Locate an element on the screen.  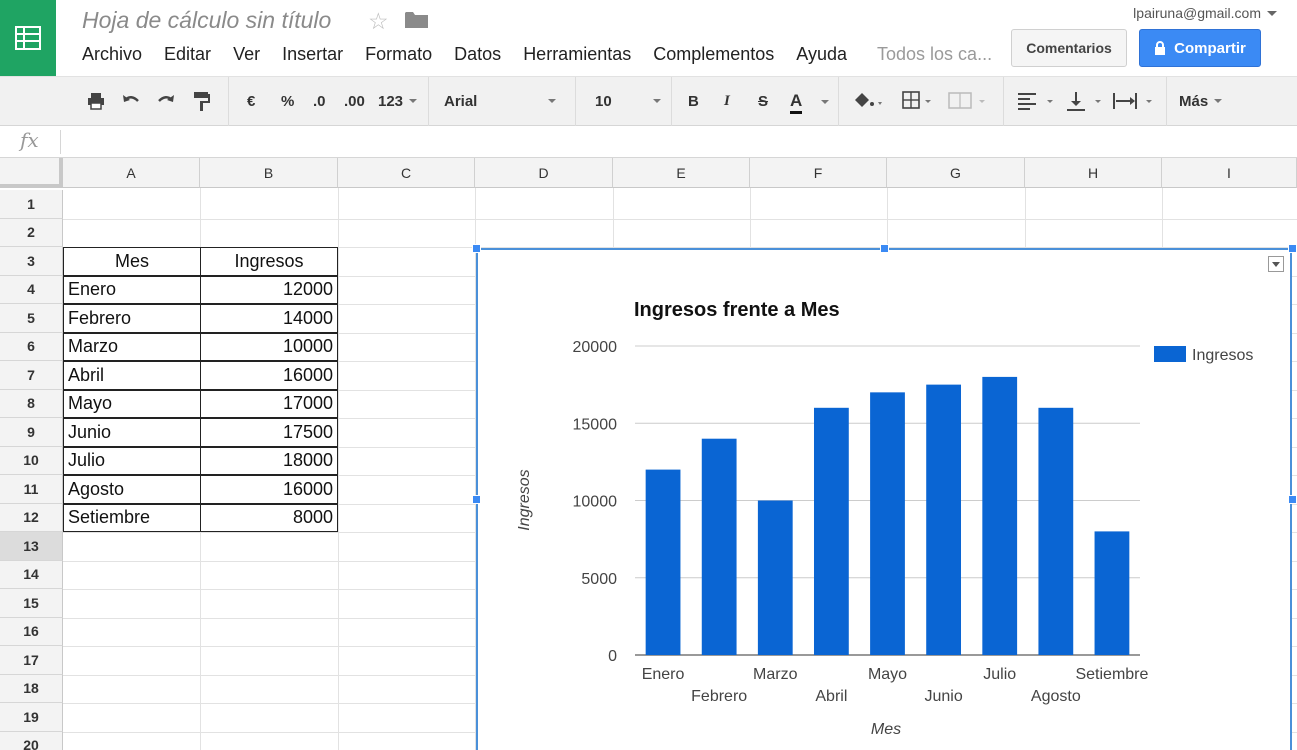
undo-icon is located at coordinates (131, 101).